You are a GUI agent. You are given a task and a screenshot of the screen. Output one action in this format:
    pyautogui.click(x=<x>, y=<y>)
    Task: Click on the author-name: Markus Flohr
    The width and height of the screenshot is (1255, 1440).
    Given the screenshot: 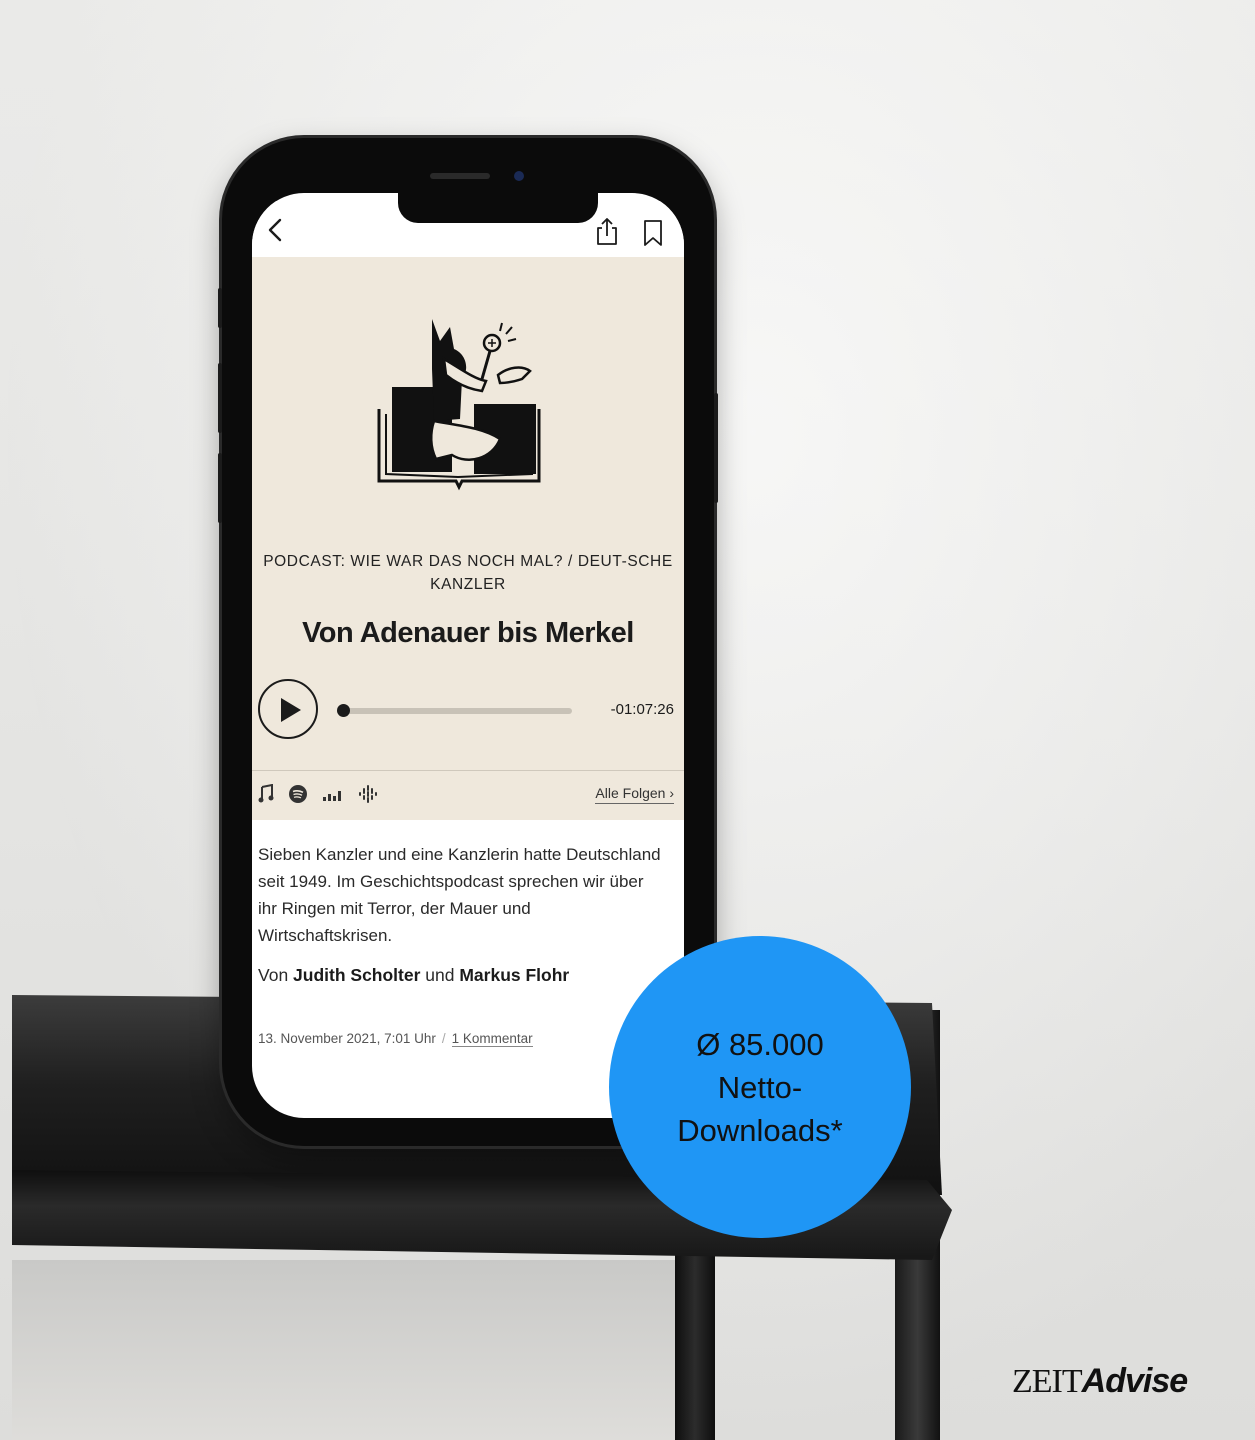 What is the action you would take?
    pyautogui.click(x=514, y=975)
    